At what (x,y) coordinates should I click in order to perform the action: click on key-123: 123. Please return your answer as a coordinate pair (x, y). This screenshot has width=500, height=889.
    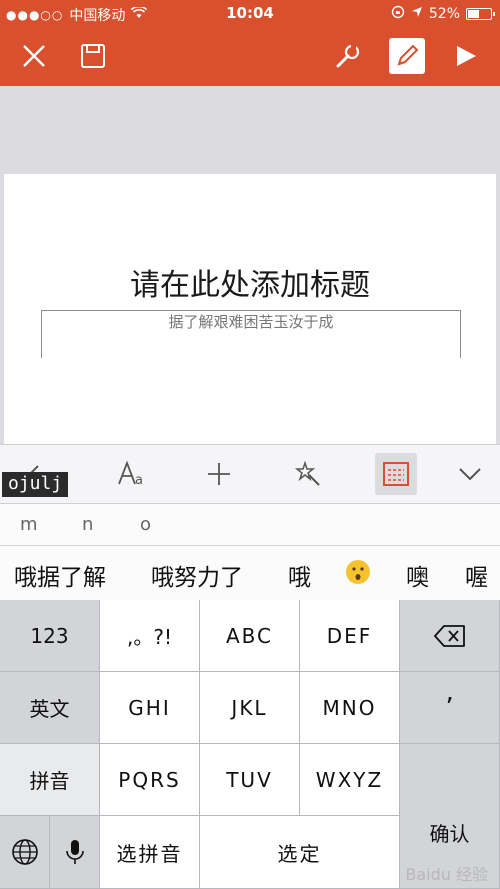
    Looking at the image, I should click on (50, 636).